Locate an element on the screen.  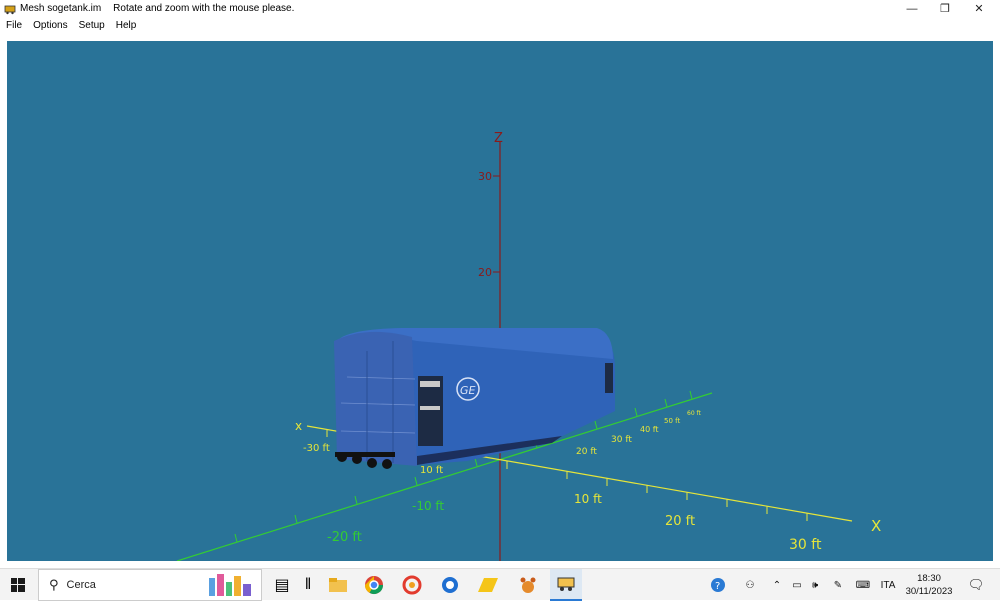
x-tick-20: 20 ft is located at coordinates (680, 521).